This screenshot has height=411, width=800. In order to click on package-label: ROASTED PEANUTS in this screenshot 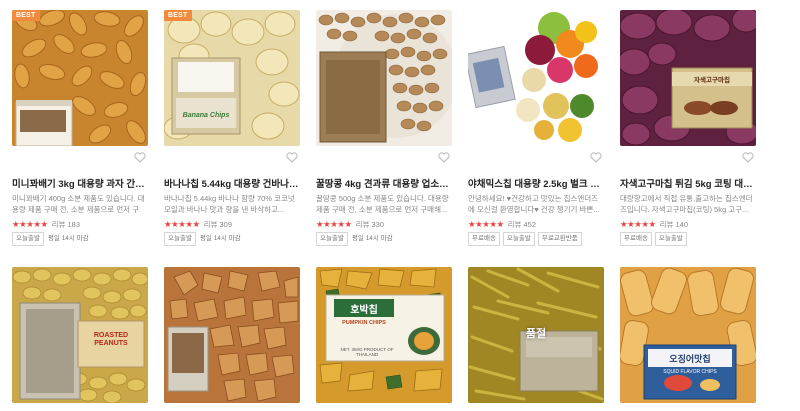, I will do `click(111, 339)`.